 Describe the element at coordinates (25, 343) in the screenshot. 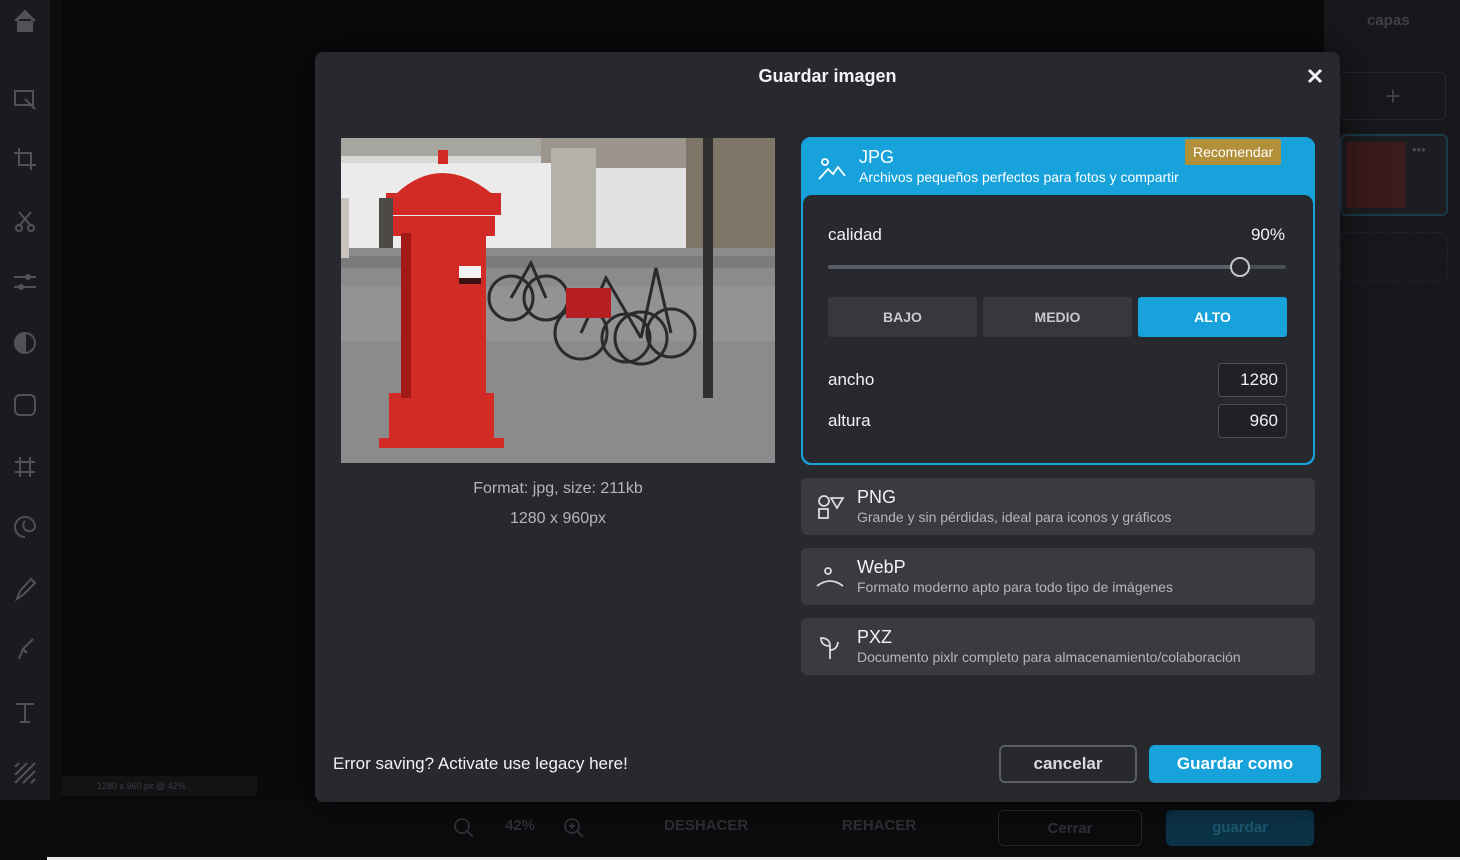

I see `filter-tool-icon` at that location.